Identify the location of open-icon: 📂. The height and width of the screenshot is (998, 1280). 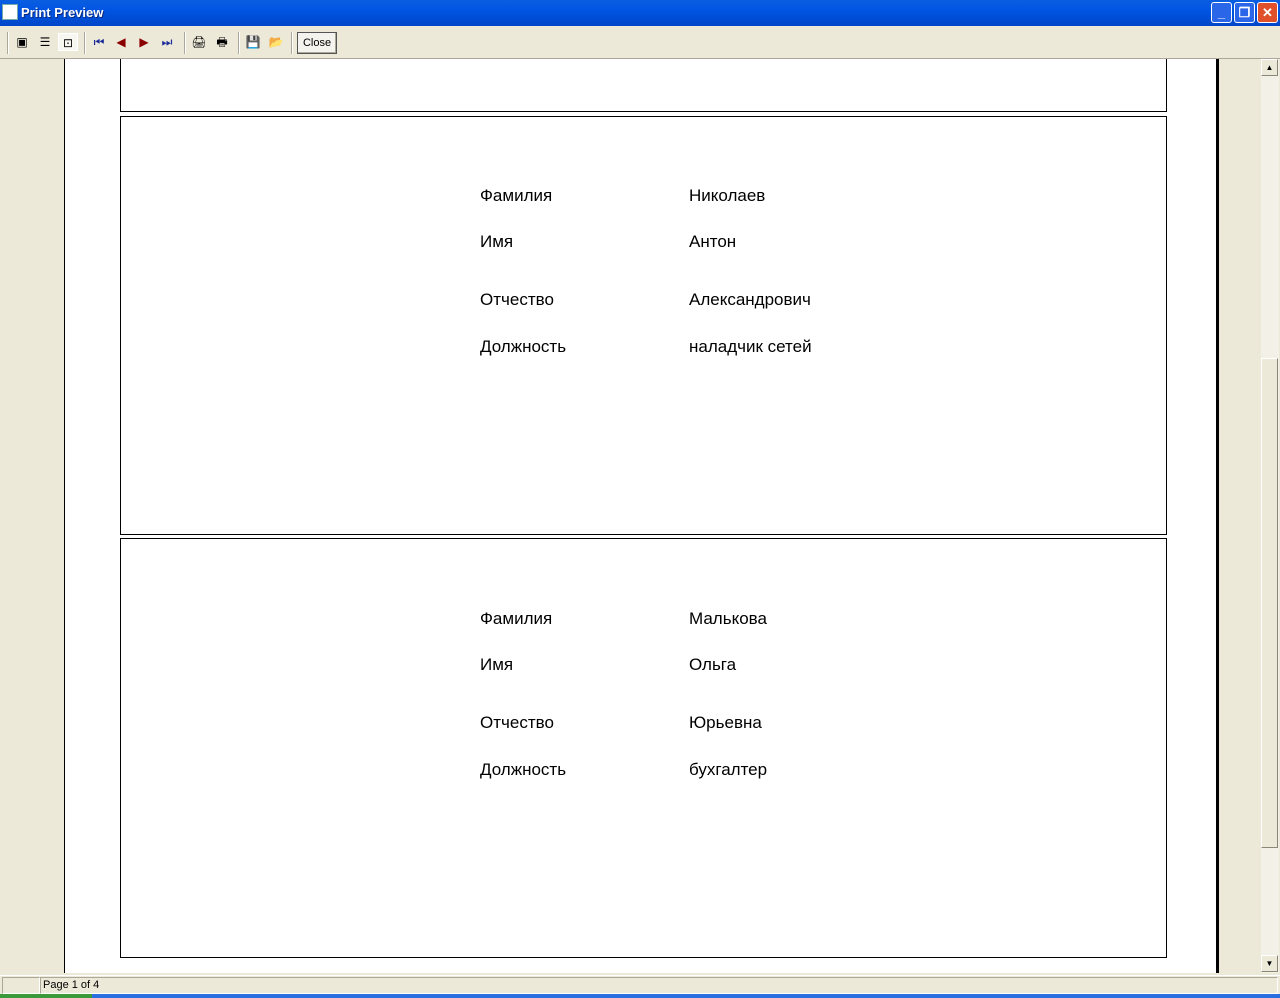
(276, 42).